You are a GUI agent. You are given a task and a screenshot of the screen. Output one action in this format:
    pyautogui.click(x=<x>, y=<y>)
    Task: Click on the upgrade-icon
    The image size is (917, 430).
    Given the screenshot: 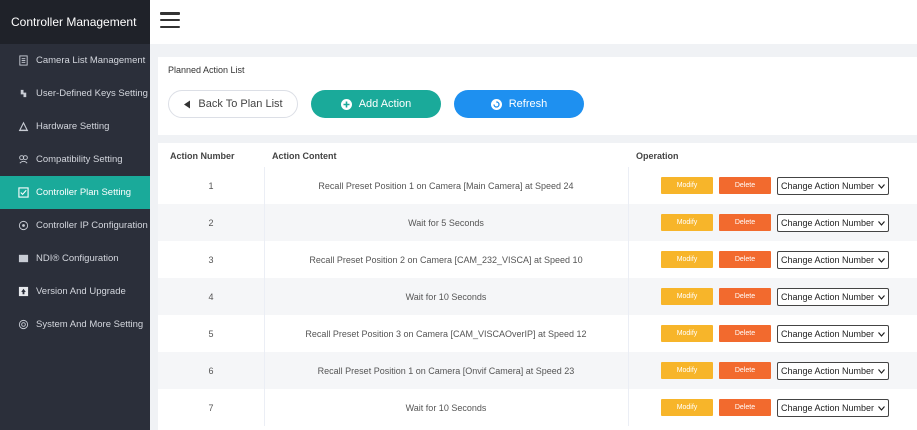 What is the action you would take?
    pyautogui.click(x=23, y=291)
    